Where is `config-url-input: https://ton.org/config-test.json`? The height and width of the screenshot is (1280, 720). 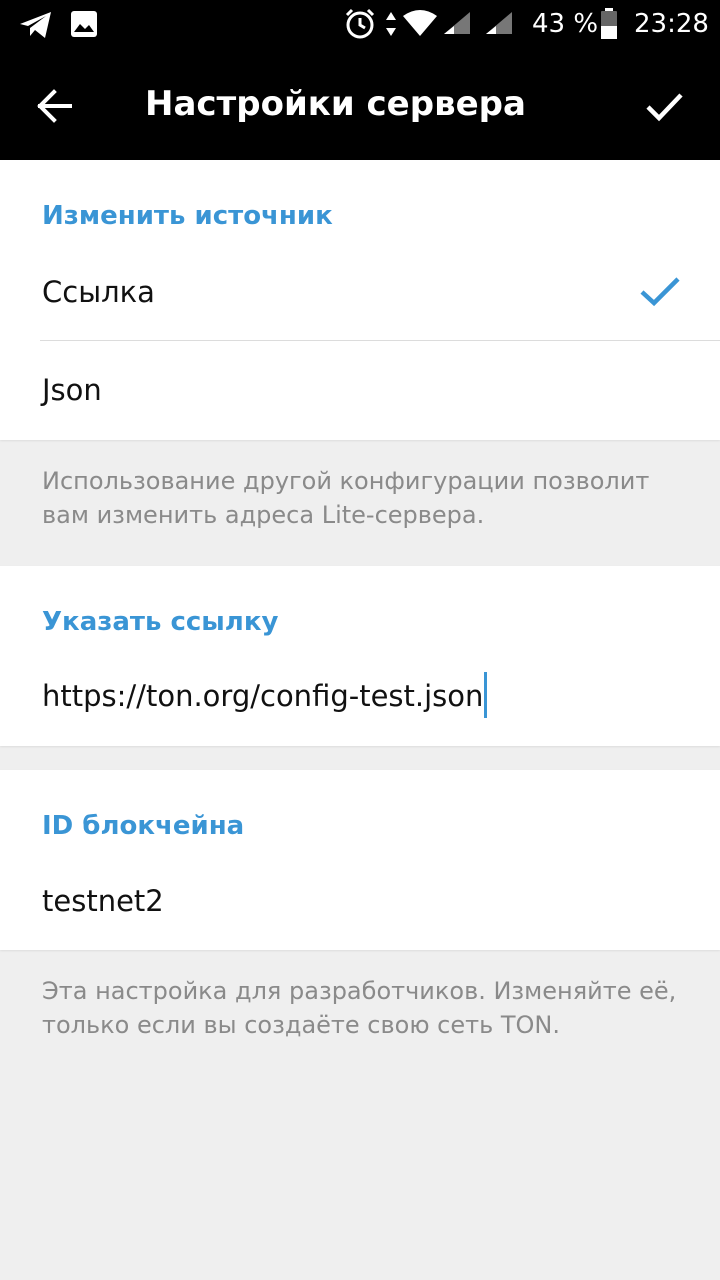
config-url-input: https://ton.org/config-test.json is located at coordinates (265, 695).